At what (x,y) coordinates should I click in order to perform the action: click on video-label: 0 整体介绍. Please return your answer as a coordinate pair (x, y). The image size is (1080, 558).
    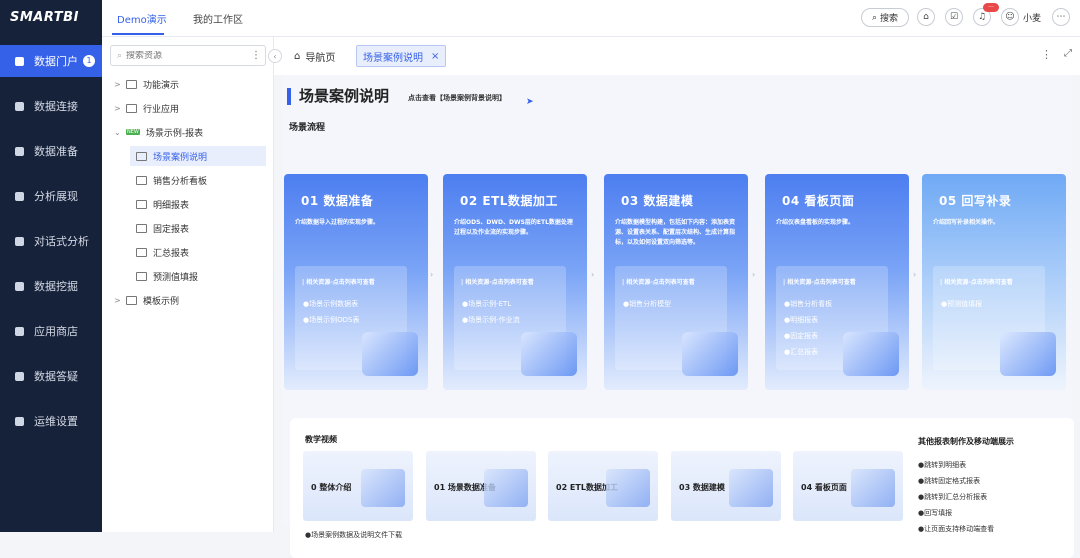
    Looking at the image, I should click on (331, 487).